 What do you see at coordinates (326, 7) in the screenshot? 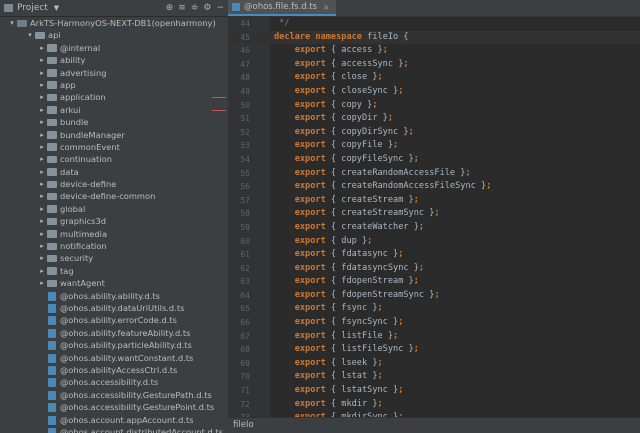
I see `close-icon: ×` at bounding box center [326, 7].